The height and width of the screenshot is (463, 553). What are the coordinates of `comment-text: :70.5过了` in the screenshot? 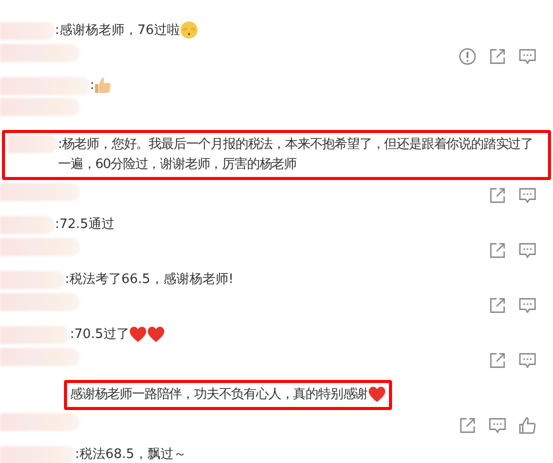 It's located at (118, 335).